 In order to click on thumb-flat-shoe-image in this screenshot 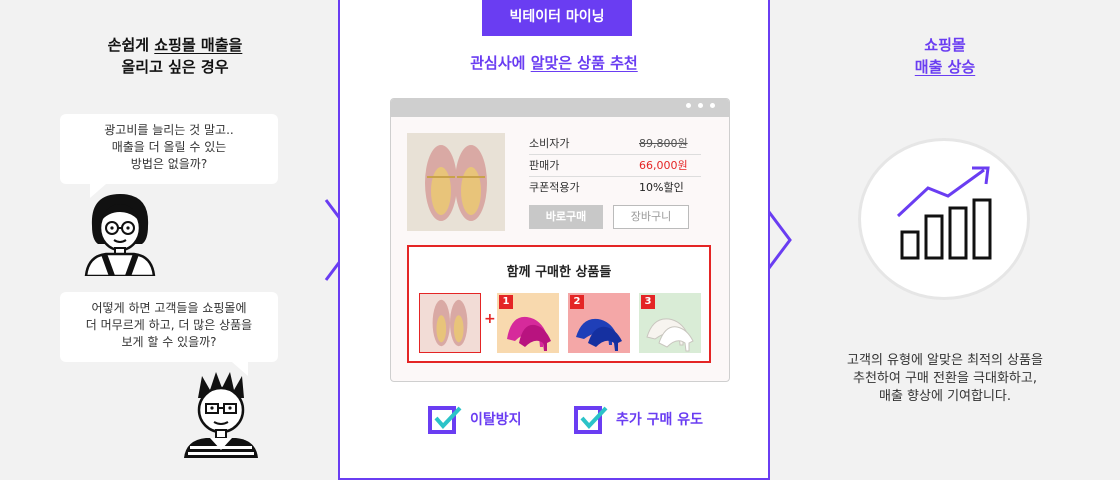, I will do `click(450, 323)`.